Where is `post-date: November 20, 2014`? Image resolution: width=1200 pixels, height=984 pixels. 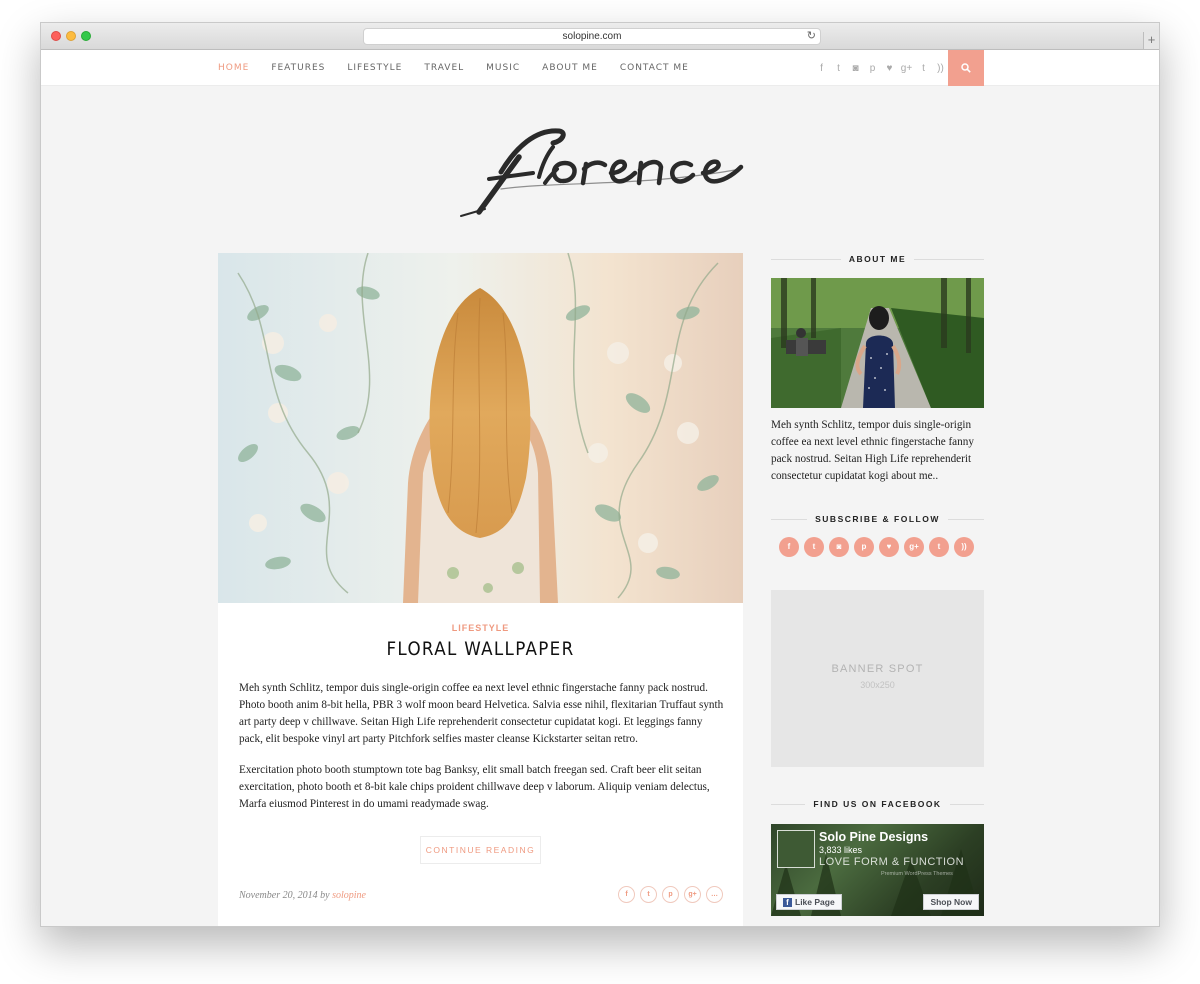 post-date: November 20, 2014 is located at coordinates (278, 895).